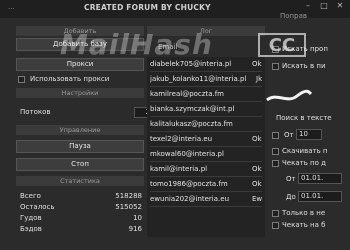 This screenshot has height=250, width=350. I want to click on search-text-label: Поиск в тексте, so click(304, 118).